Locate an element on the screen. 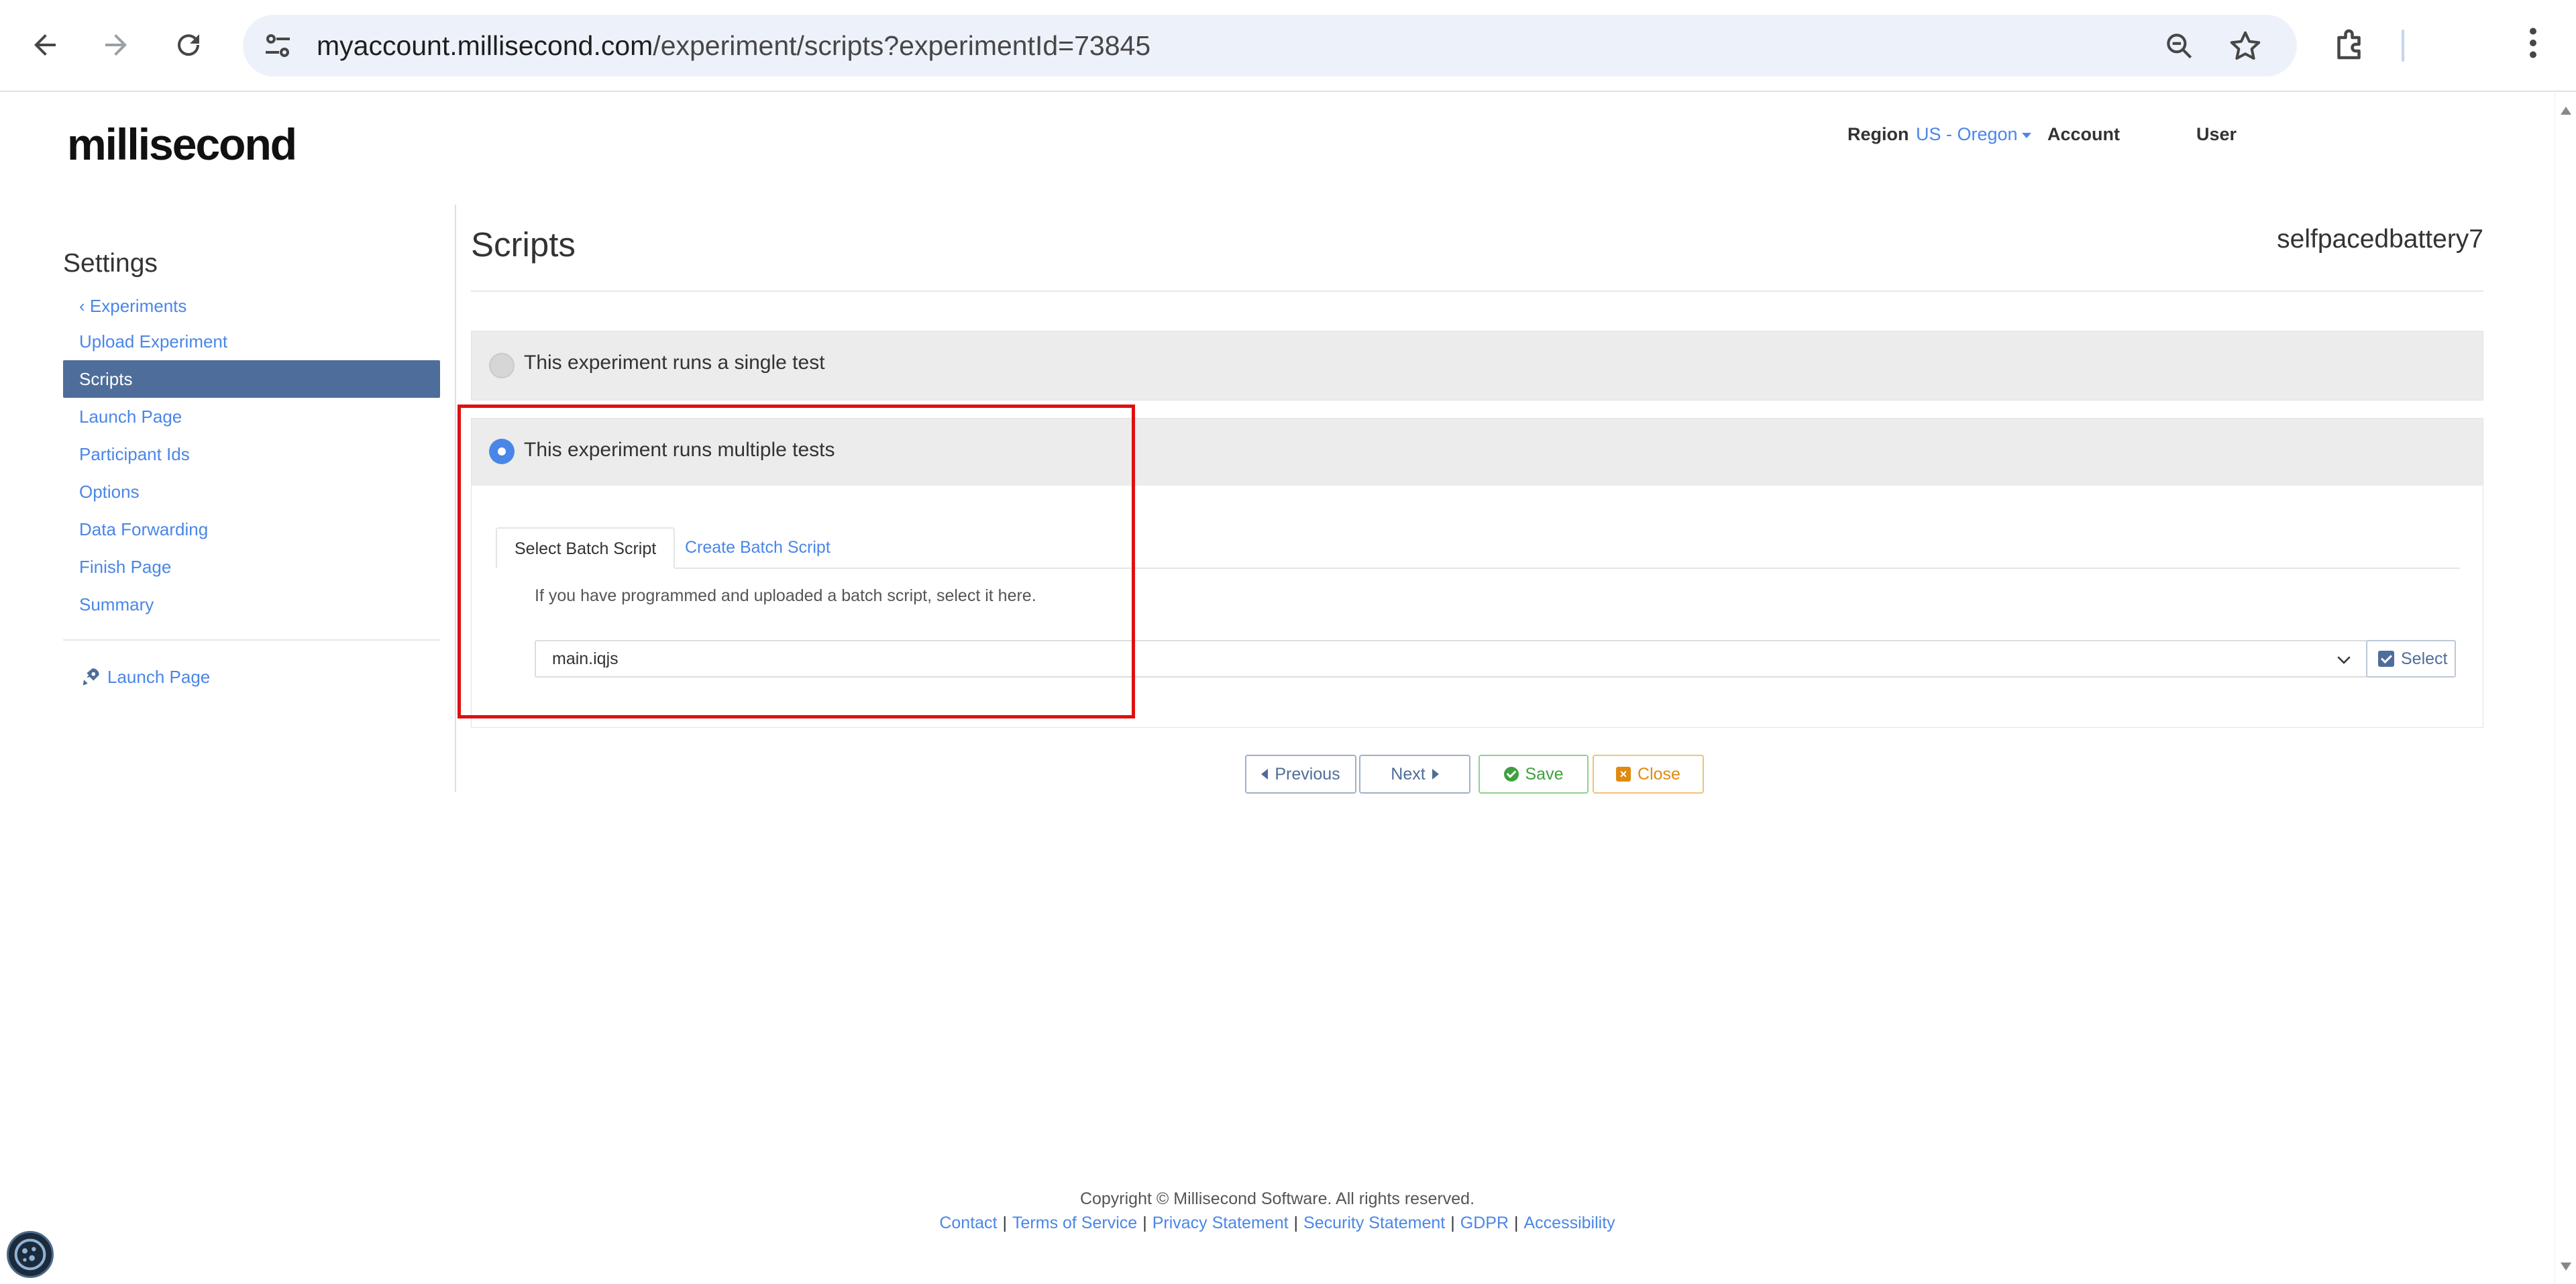 The height and width of the screenshot is (1284, 2576). back-icon is located at coordinates (45, 45).